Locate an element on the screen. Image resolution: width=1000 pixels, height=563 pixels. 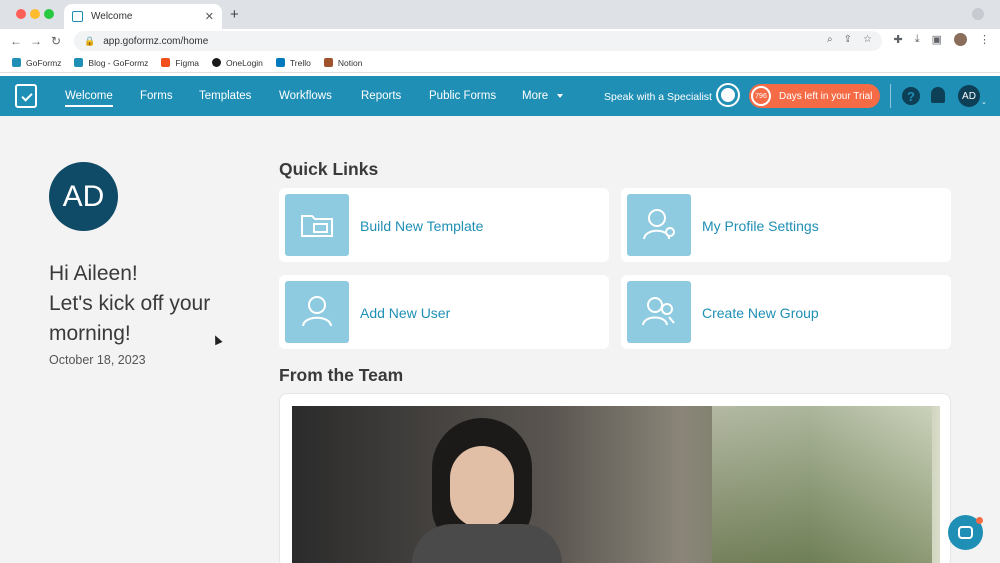
group-icon is located at coordinates (659, 312).